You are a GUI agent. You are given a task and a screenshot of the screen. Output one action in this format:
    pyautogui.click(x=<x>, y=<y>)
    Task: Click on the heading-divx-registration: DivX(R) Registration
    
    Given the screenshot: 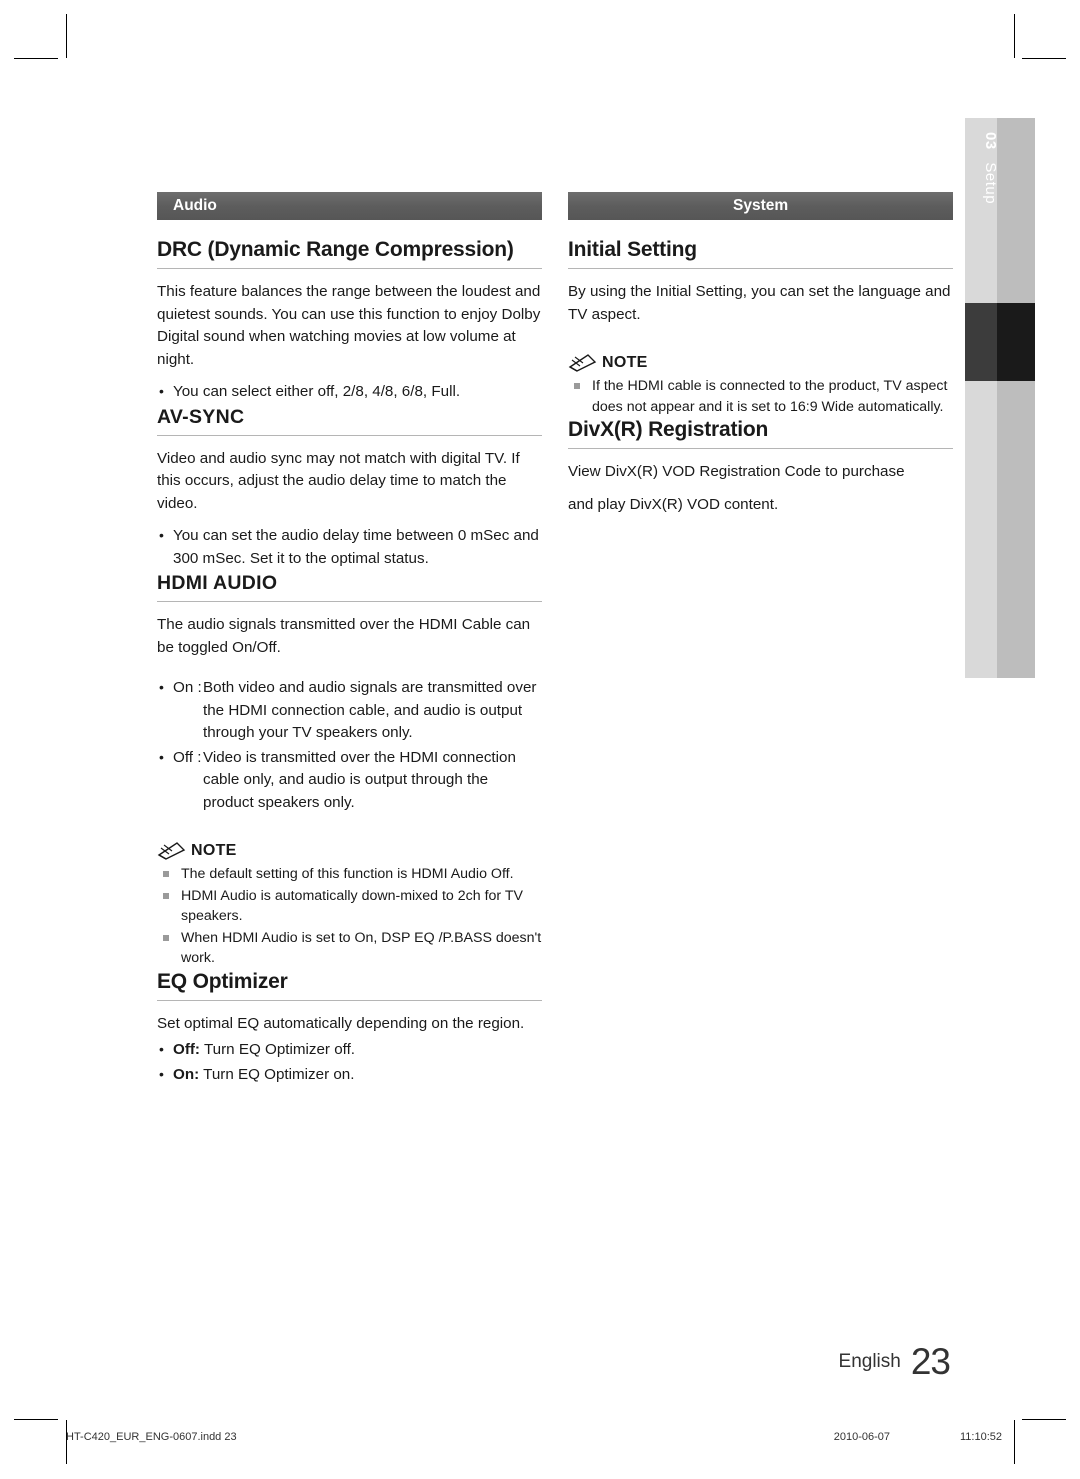 What is the action you would take?
    pyautogui.click(x=760, y=433)
    